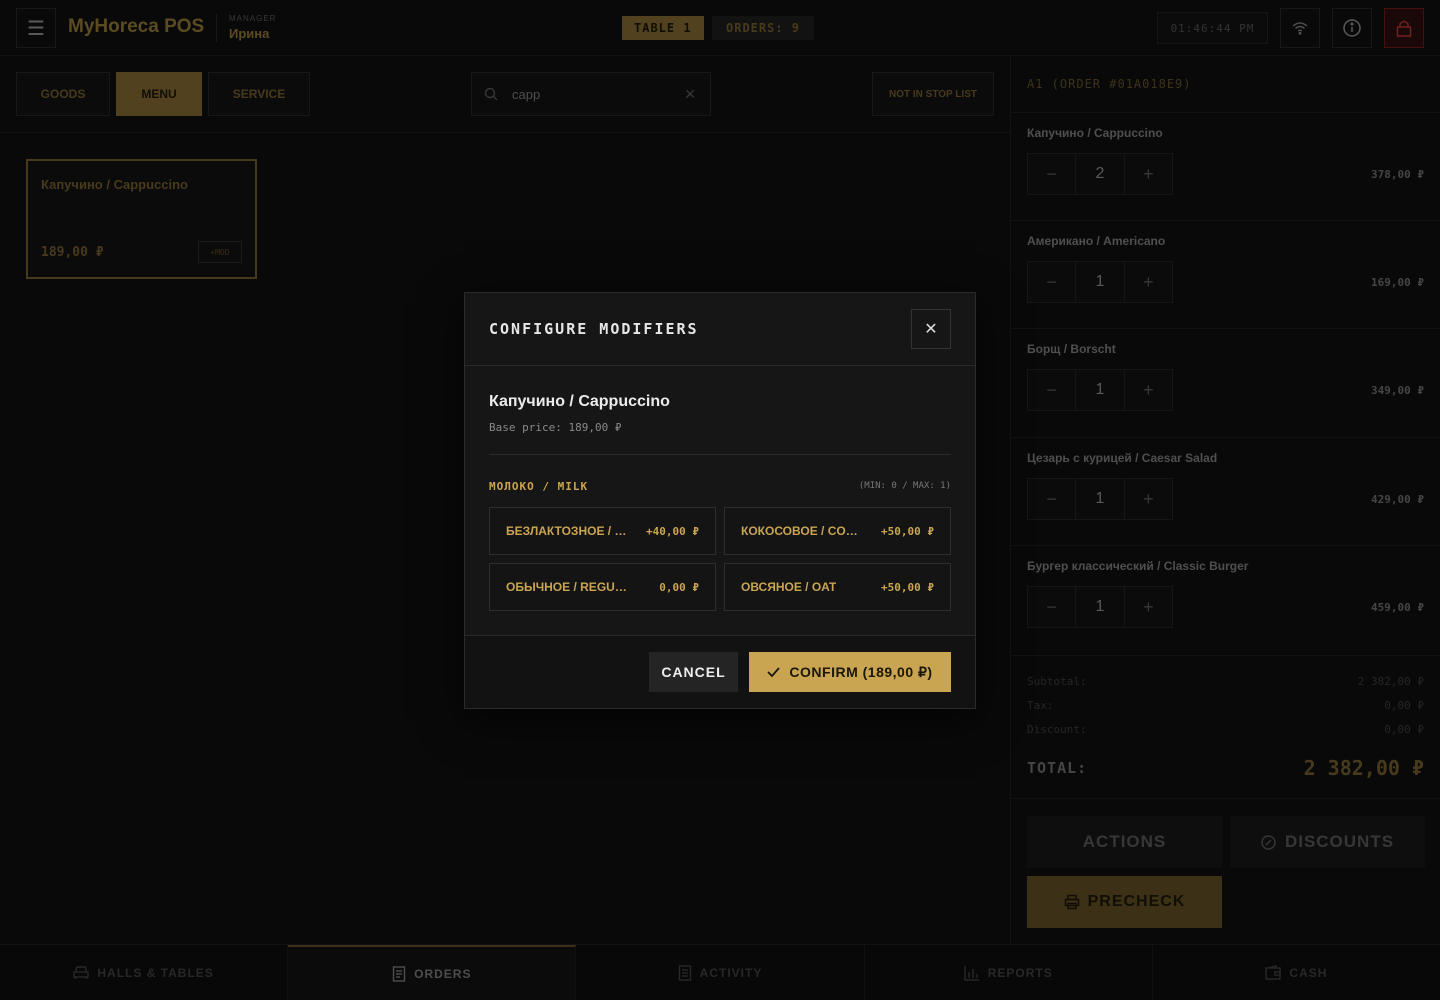 Image resolution: width=1440 pixels, height=1000 pixels. Describe the element at coordinates (861, 671) in the screenshot. I see `confirm-label: CONFIRM (189,00 ₽)` at that location.